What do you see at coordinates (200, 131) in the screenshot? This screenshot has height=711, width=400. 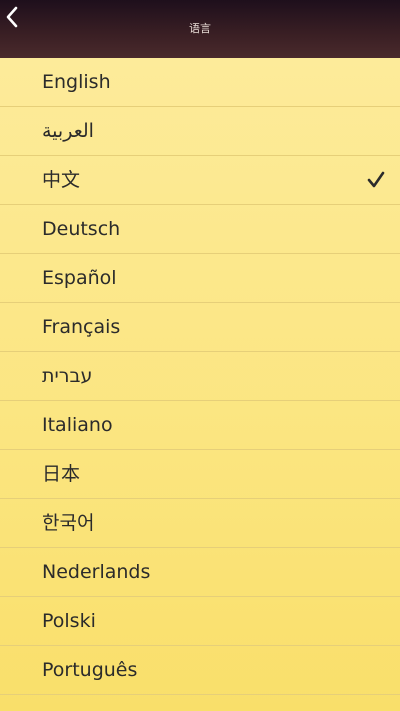 I see `language-item-arabic: العربية` at bounding box center [200, 131].